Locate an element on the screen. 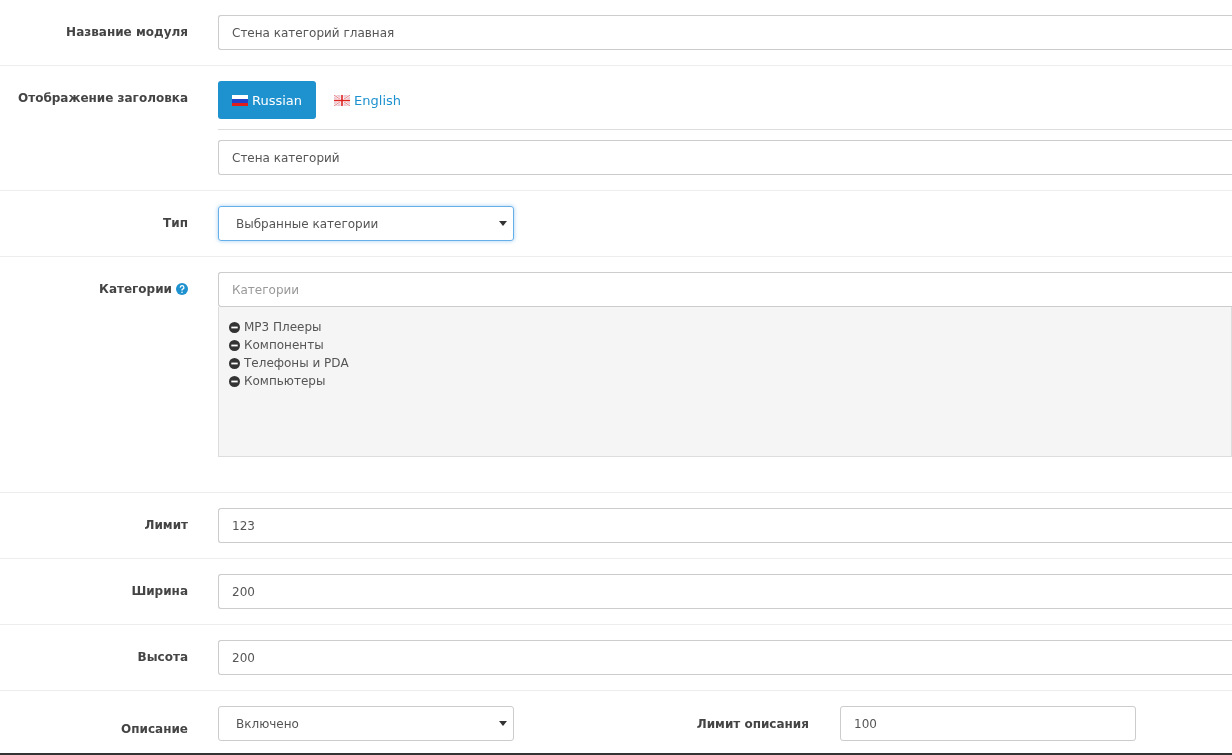  field-label: Отображение заголовка is located at coordinates (103, 98).